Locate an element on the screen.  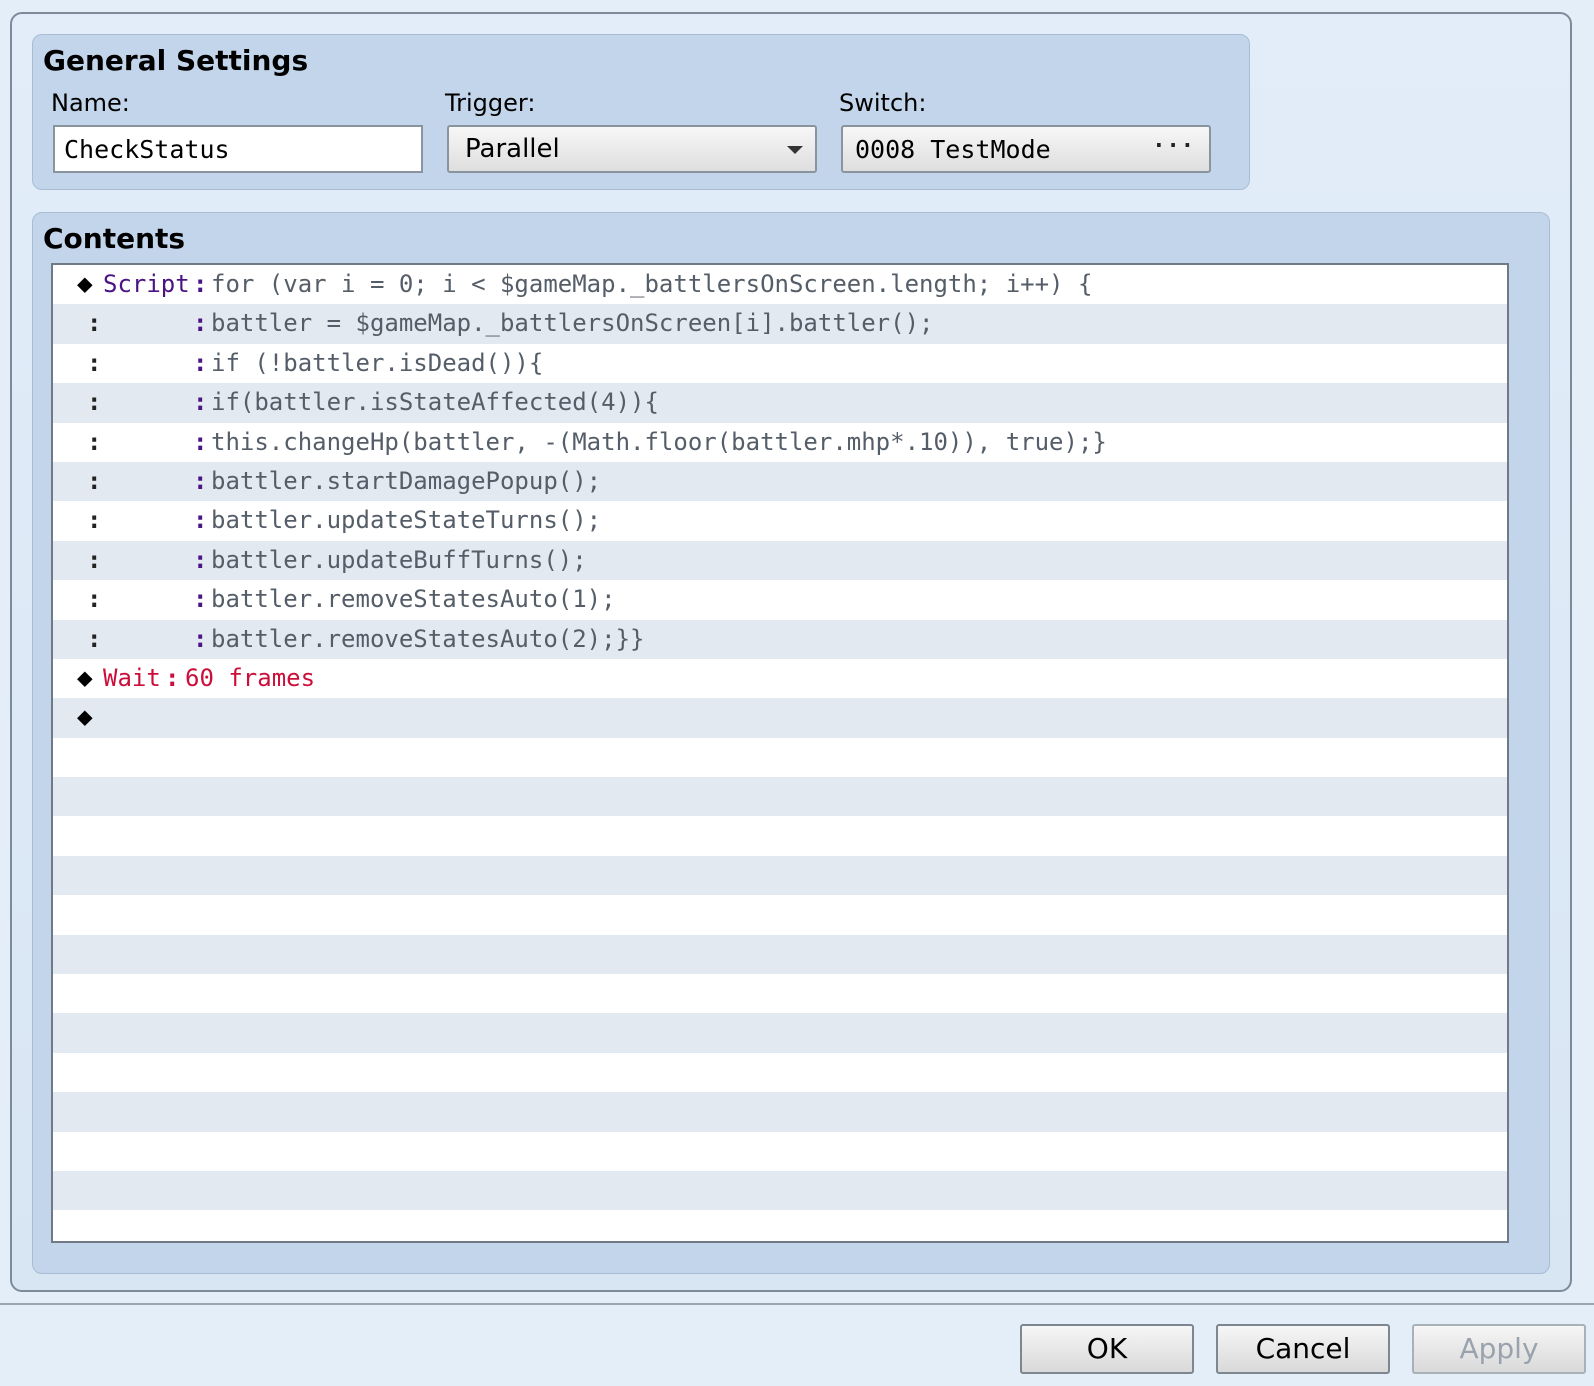
cancel-button: Cancel is located at coordinates (1303, 1349).